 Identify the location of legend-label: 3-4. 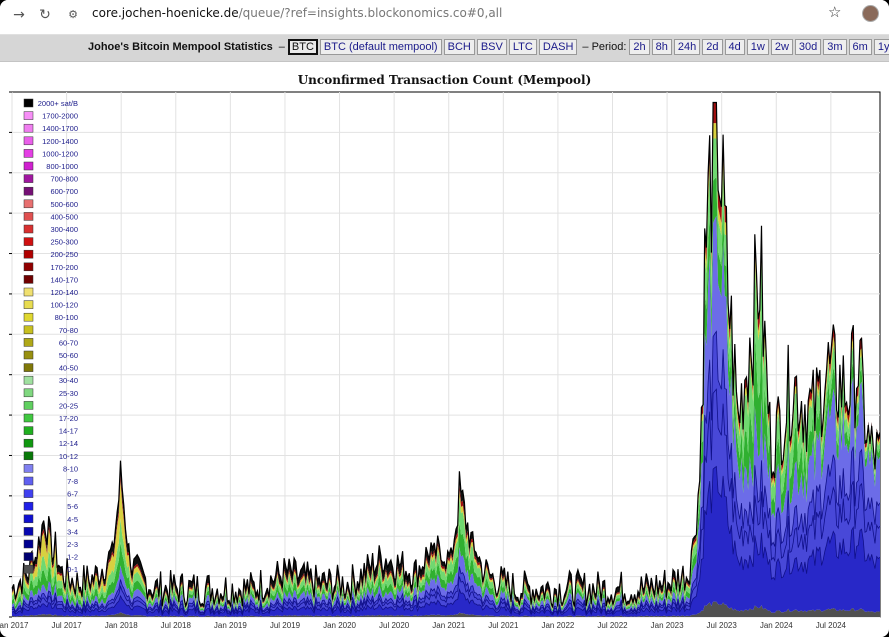
(72, 531).